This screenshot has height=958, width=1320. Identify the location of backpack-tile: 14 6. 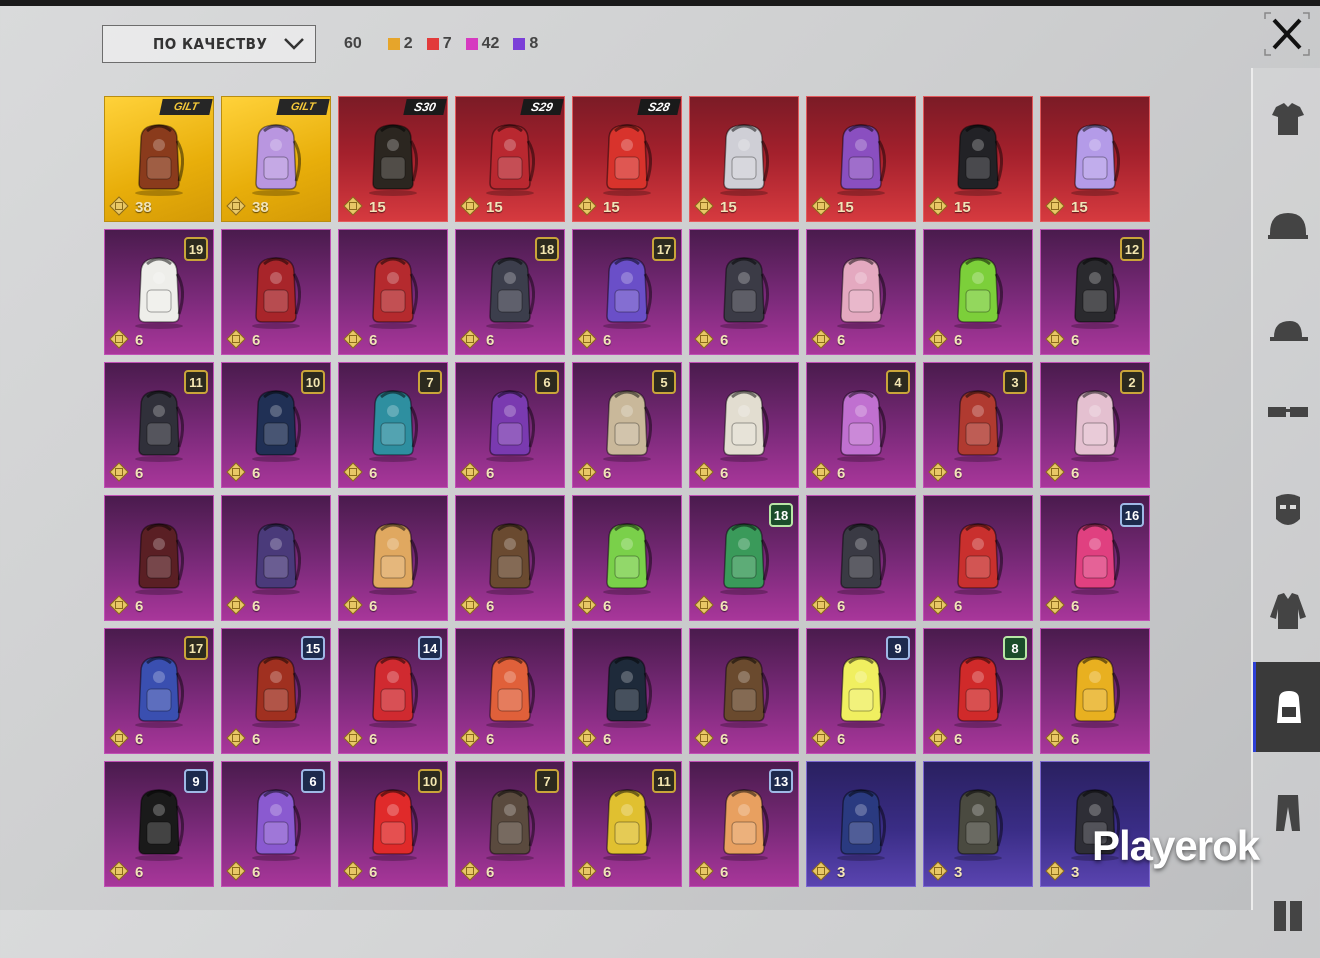
(393, 691).